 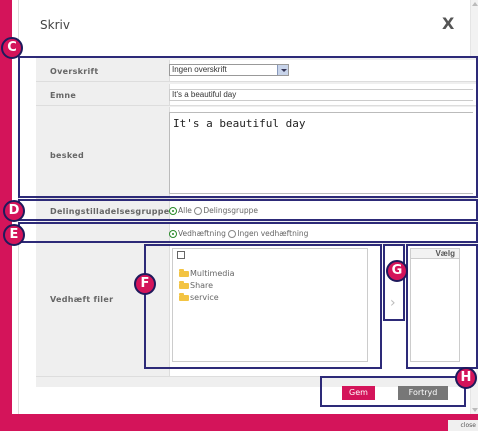 I want to click on annotation-outline-g, so click(x=394, y=282).